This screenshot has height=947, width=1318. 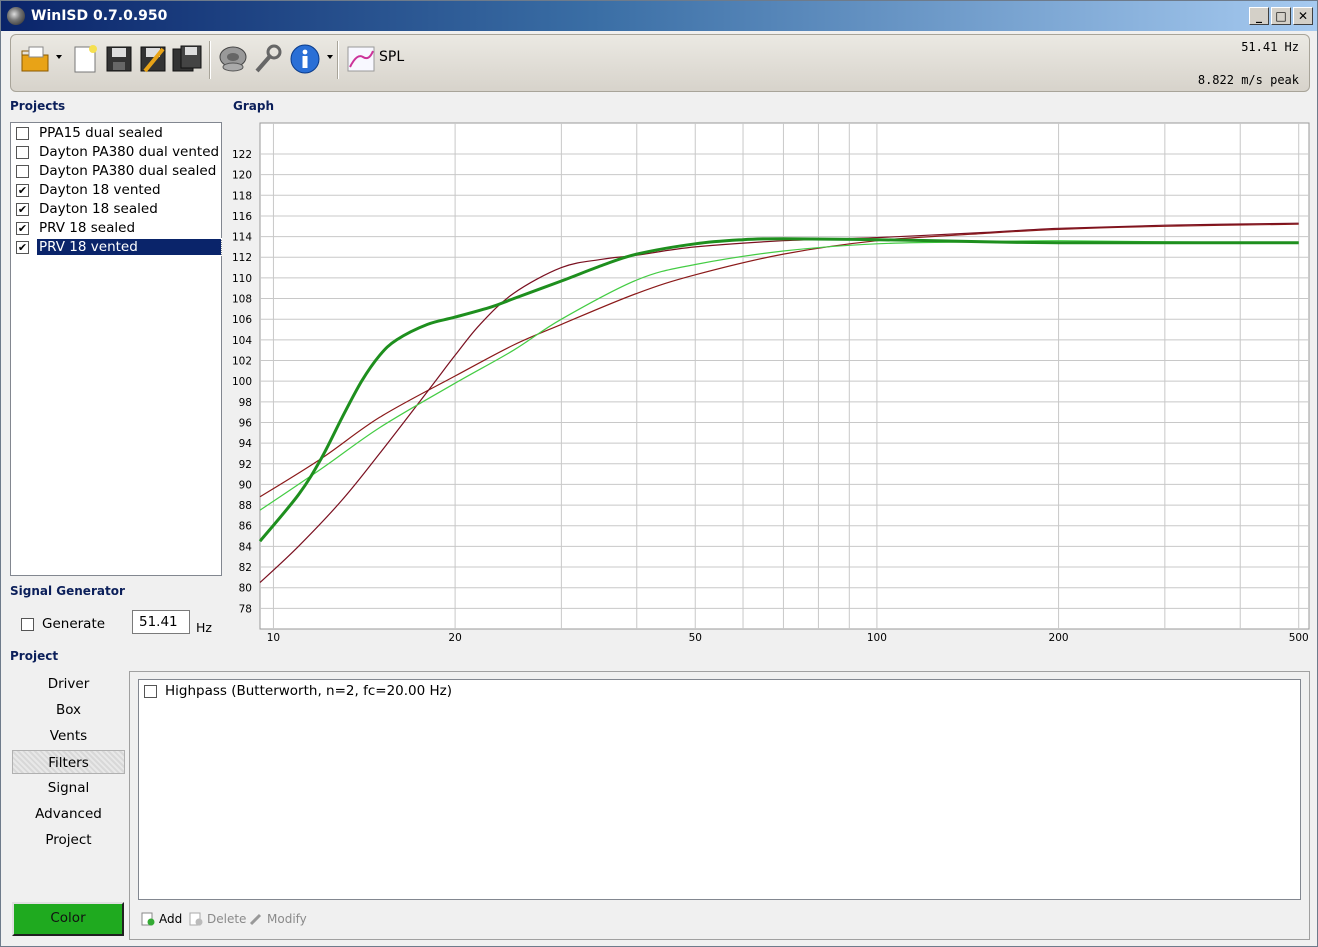 I want to click on project-list-item: PPA15 dual sealed, so click(x=116, y=133).